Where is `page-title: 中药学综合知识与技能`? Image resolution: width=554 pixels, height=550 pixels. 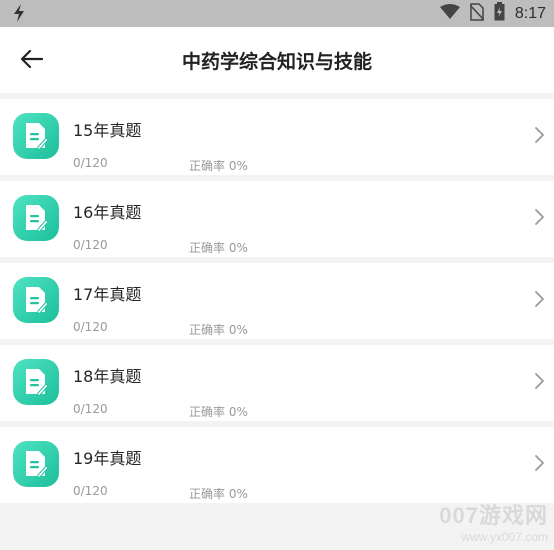
page-title: 中药学综合知识与技能 is located at coordinates (276, 62).